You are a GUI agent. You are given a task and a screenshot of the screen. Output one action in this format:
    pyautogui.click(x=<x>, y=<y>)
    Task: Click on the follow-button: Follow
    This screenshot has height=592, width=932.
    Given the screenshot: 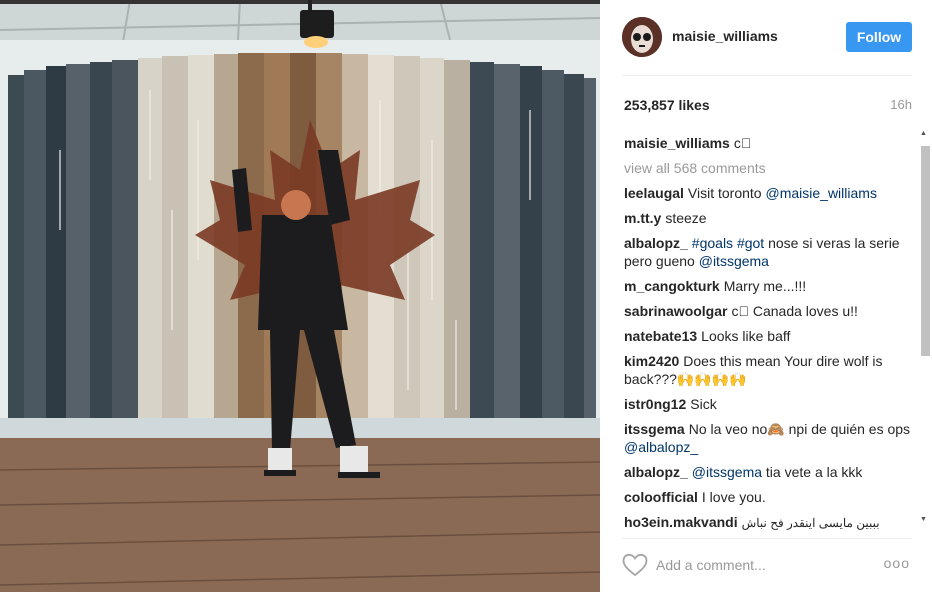 What is the action you would take?
    pyautogui.click(x=879, y=37)
    